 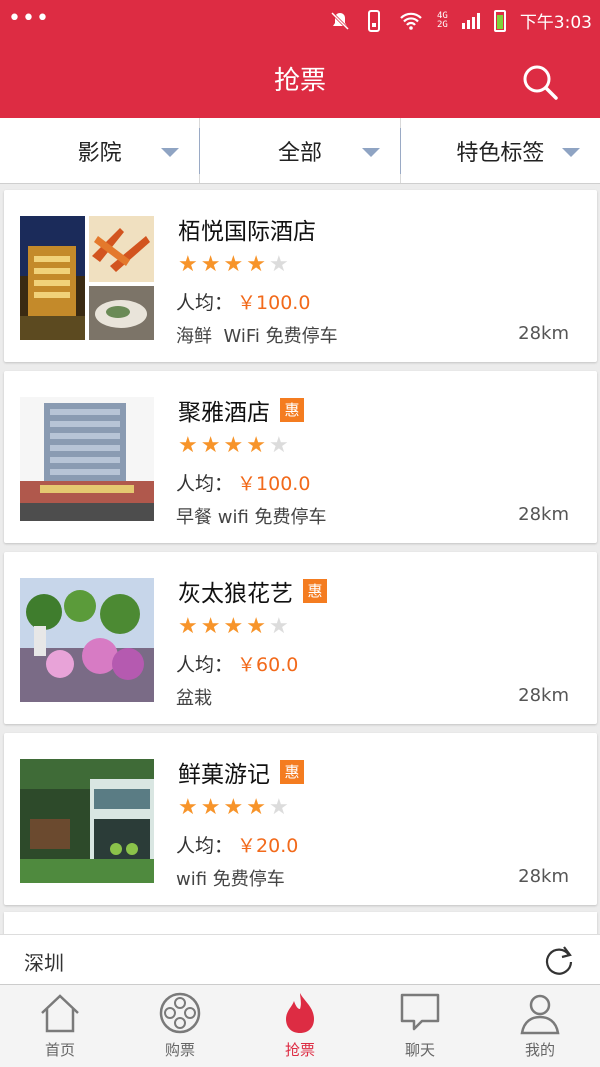 I want to click on status-icons: 4G 2G 下午3:03, so click(x=460, y=20).